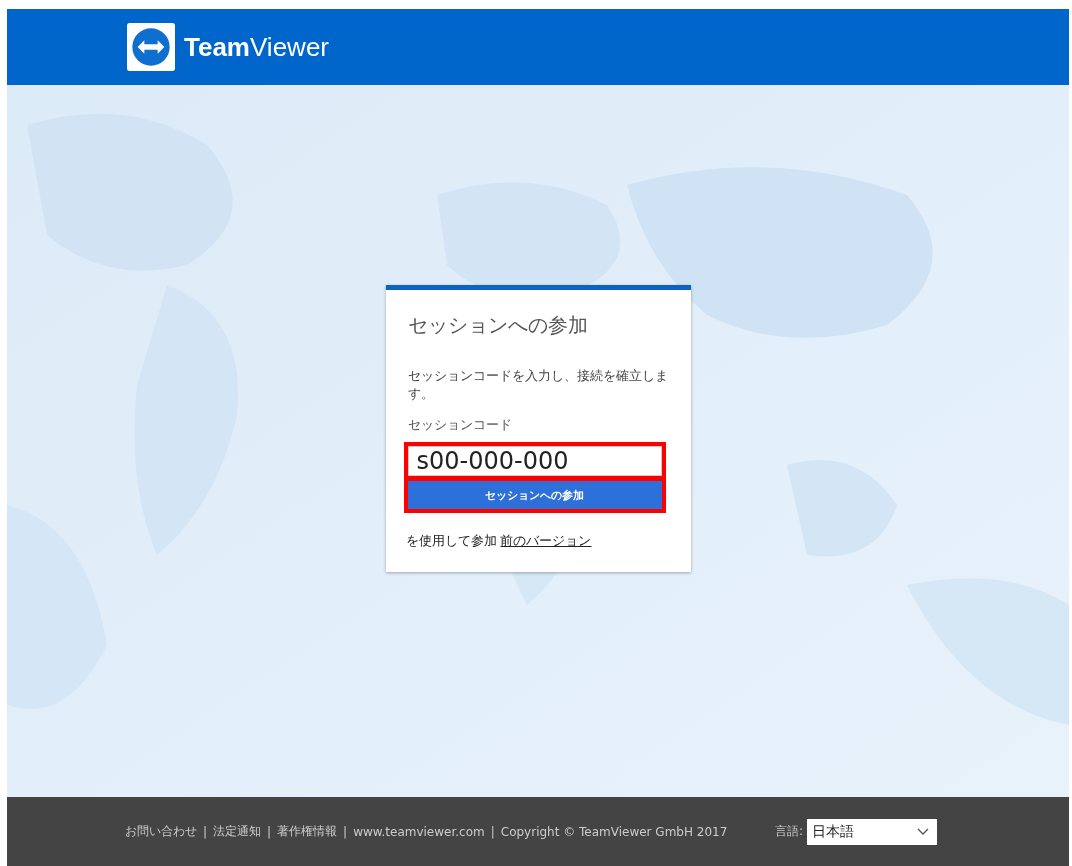  Describe the element at coordinates (237, 831) in the screenshot. I see `footer-link: 法定通知` at that location.